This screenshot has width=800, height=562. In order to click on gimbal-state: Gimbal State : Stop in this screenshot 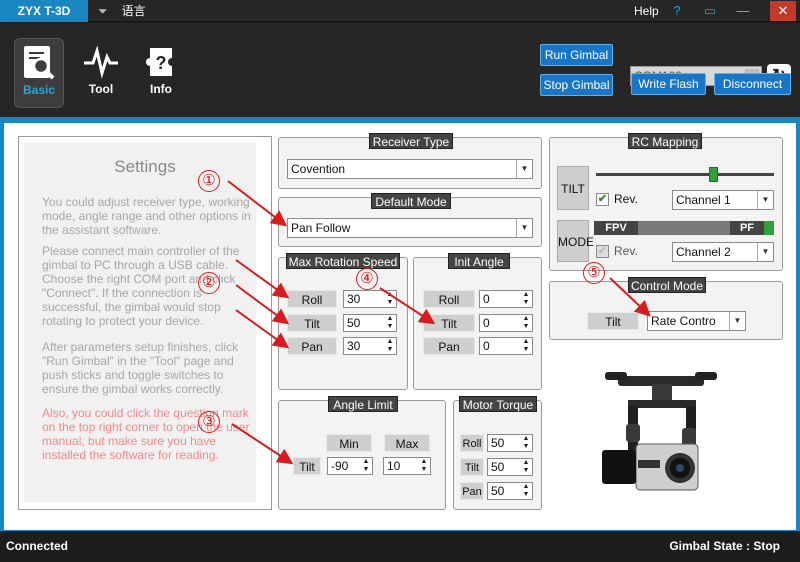, I will do `click(724, 546)`.